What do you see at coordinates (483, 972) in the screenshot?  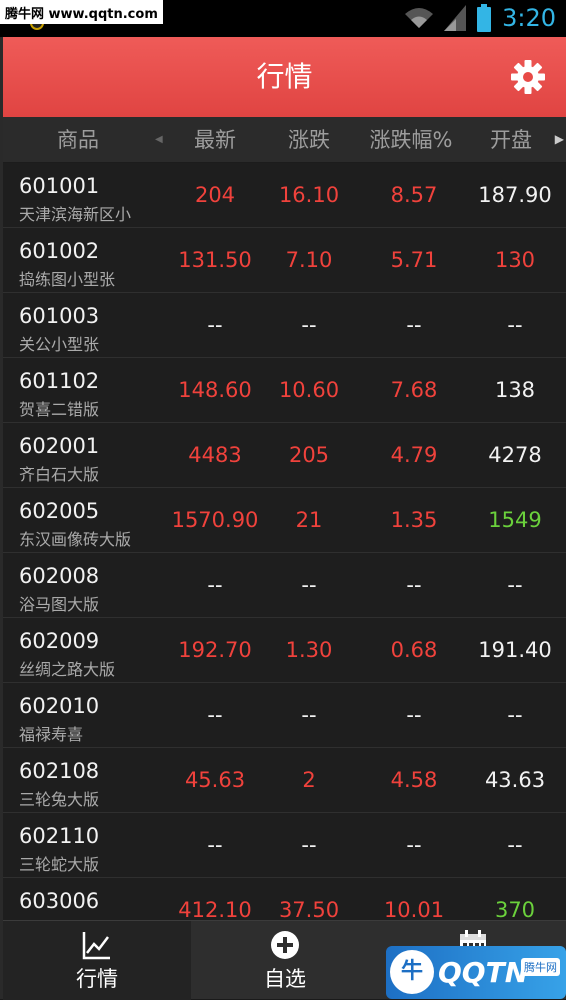 I see `logo-text: QQTN` at bounding box center [483, 972].